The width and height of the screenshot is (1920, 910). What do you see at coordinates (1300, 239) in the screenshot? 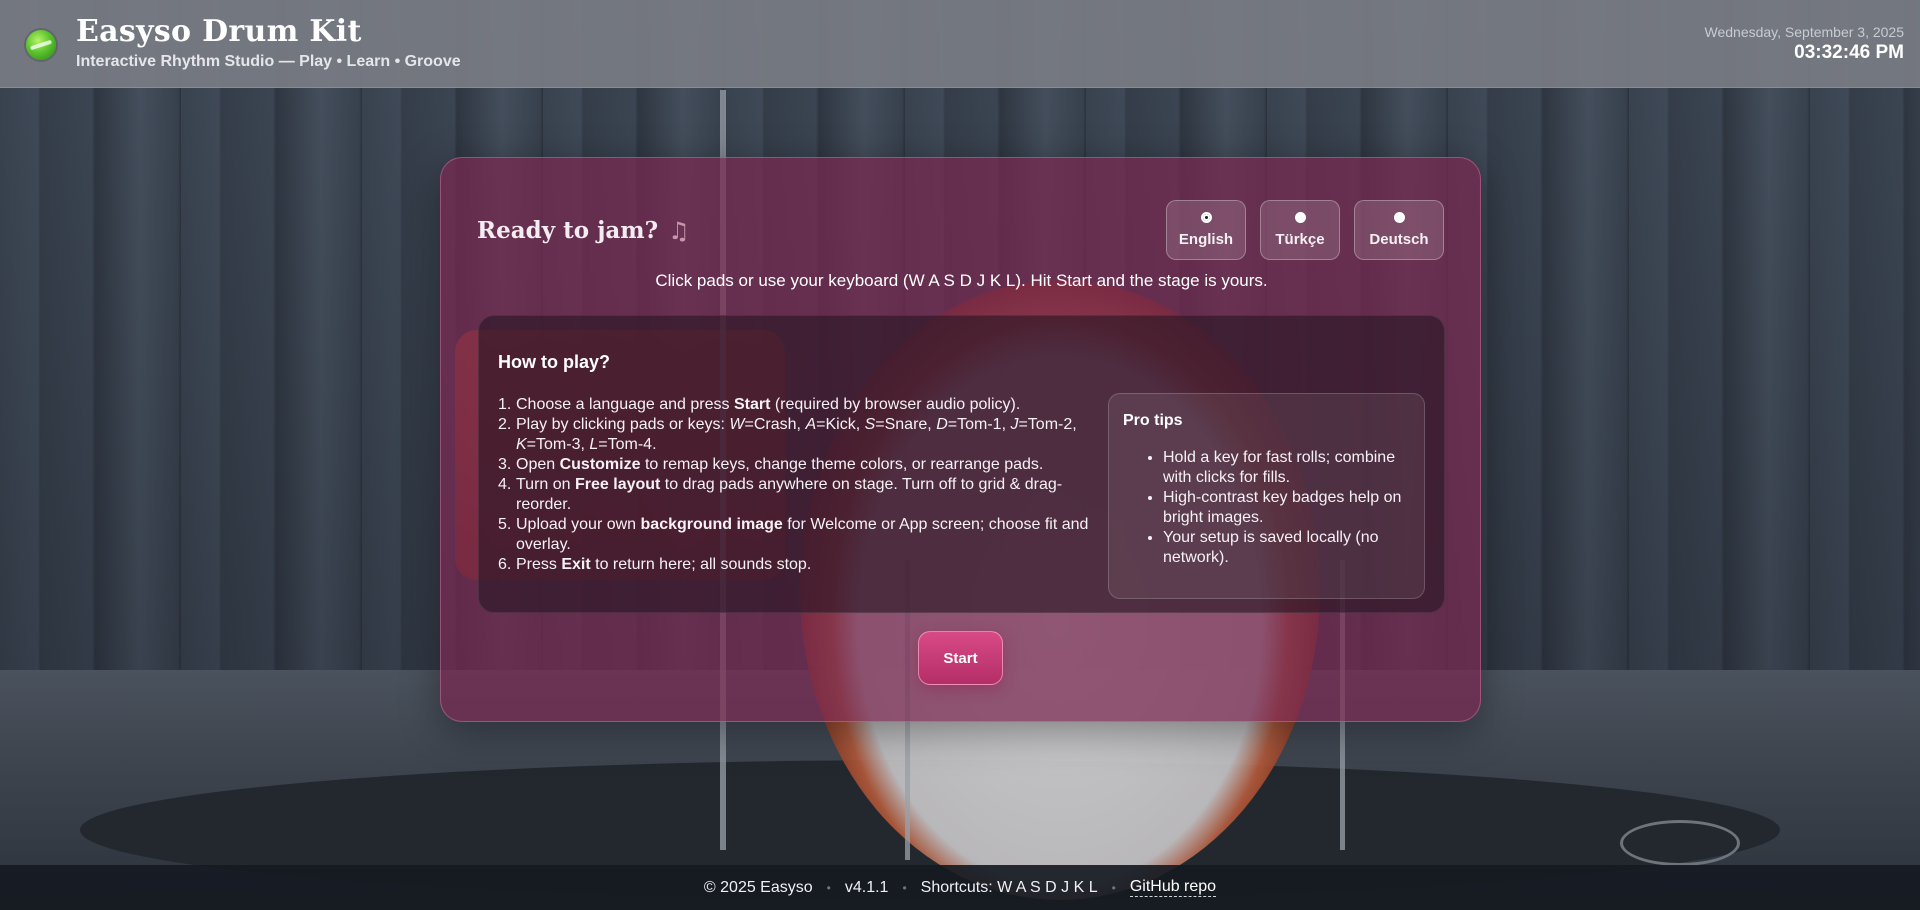
I see `language-label: Türkçe` at bounding box center [1300, 239].